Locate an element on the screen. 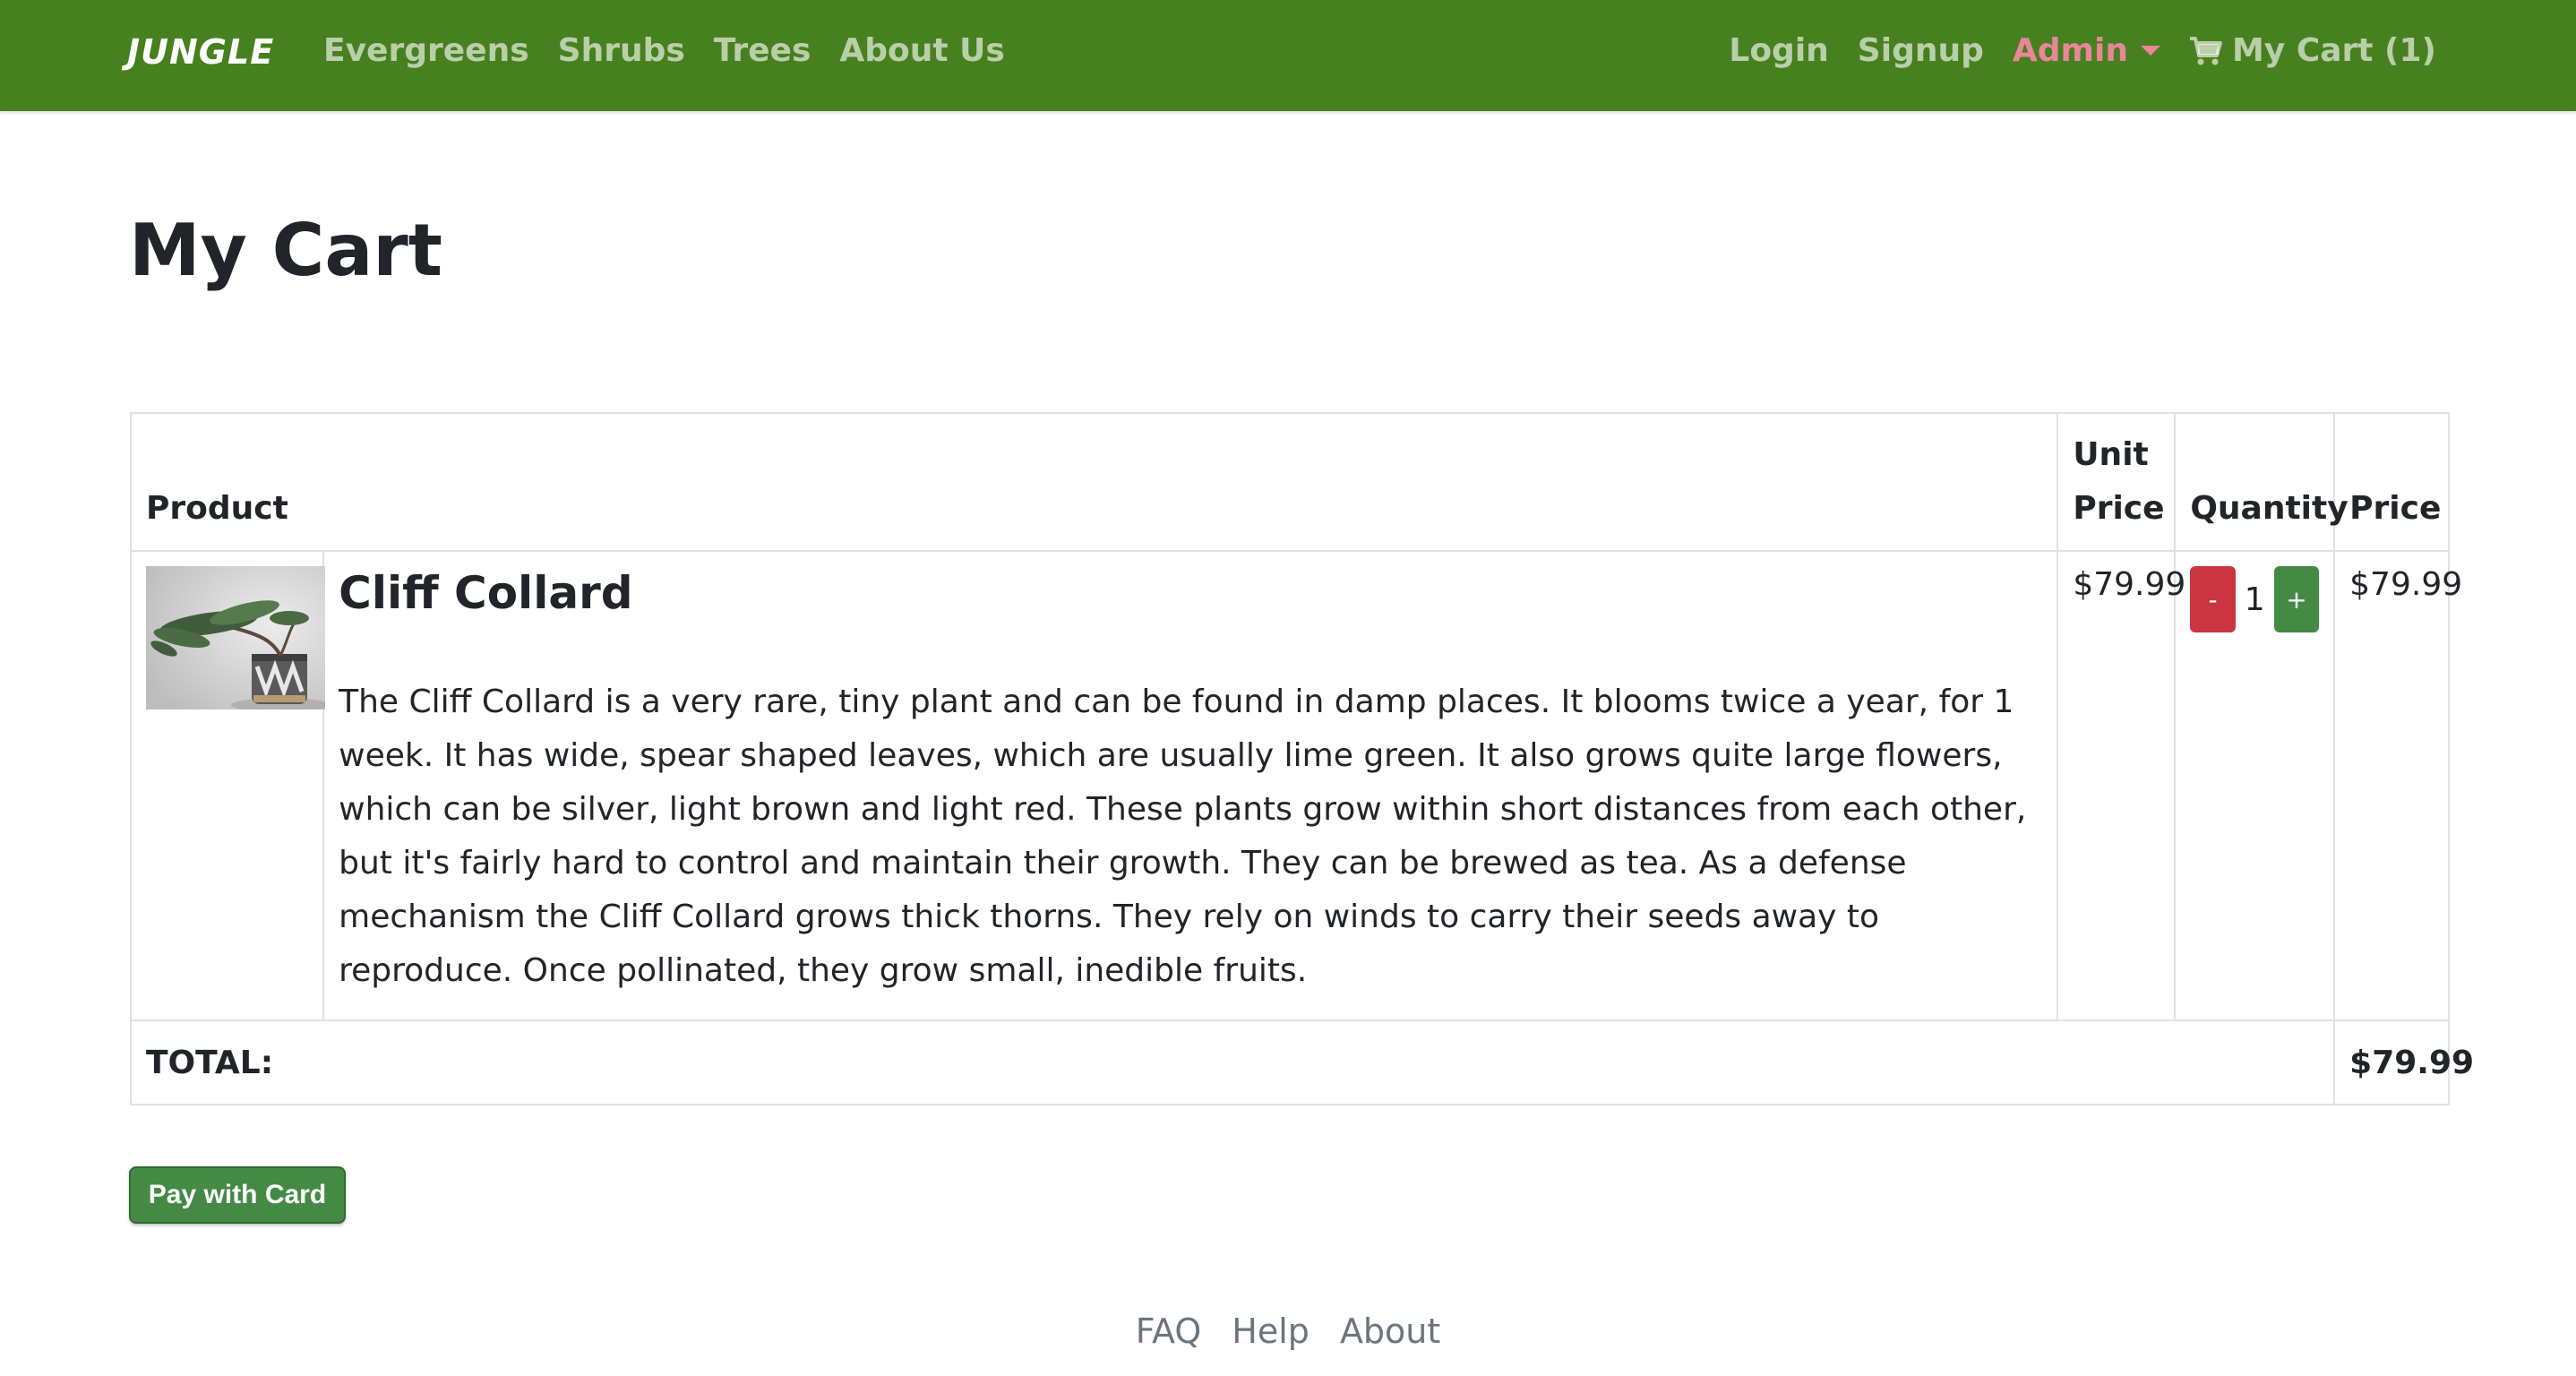 The width and height of the screenshot is (2576, 1376). table-header-row: Product Unit Price Quantity Price is located at coordinates (1289, 482).